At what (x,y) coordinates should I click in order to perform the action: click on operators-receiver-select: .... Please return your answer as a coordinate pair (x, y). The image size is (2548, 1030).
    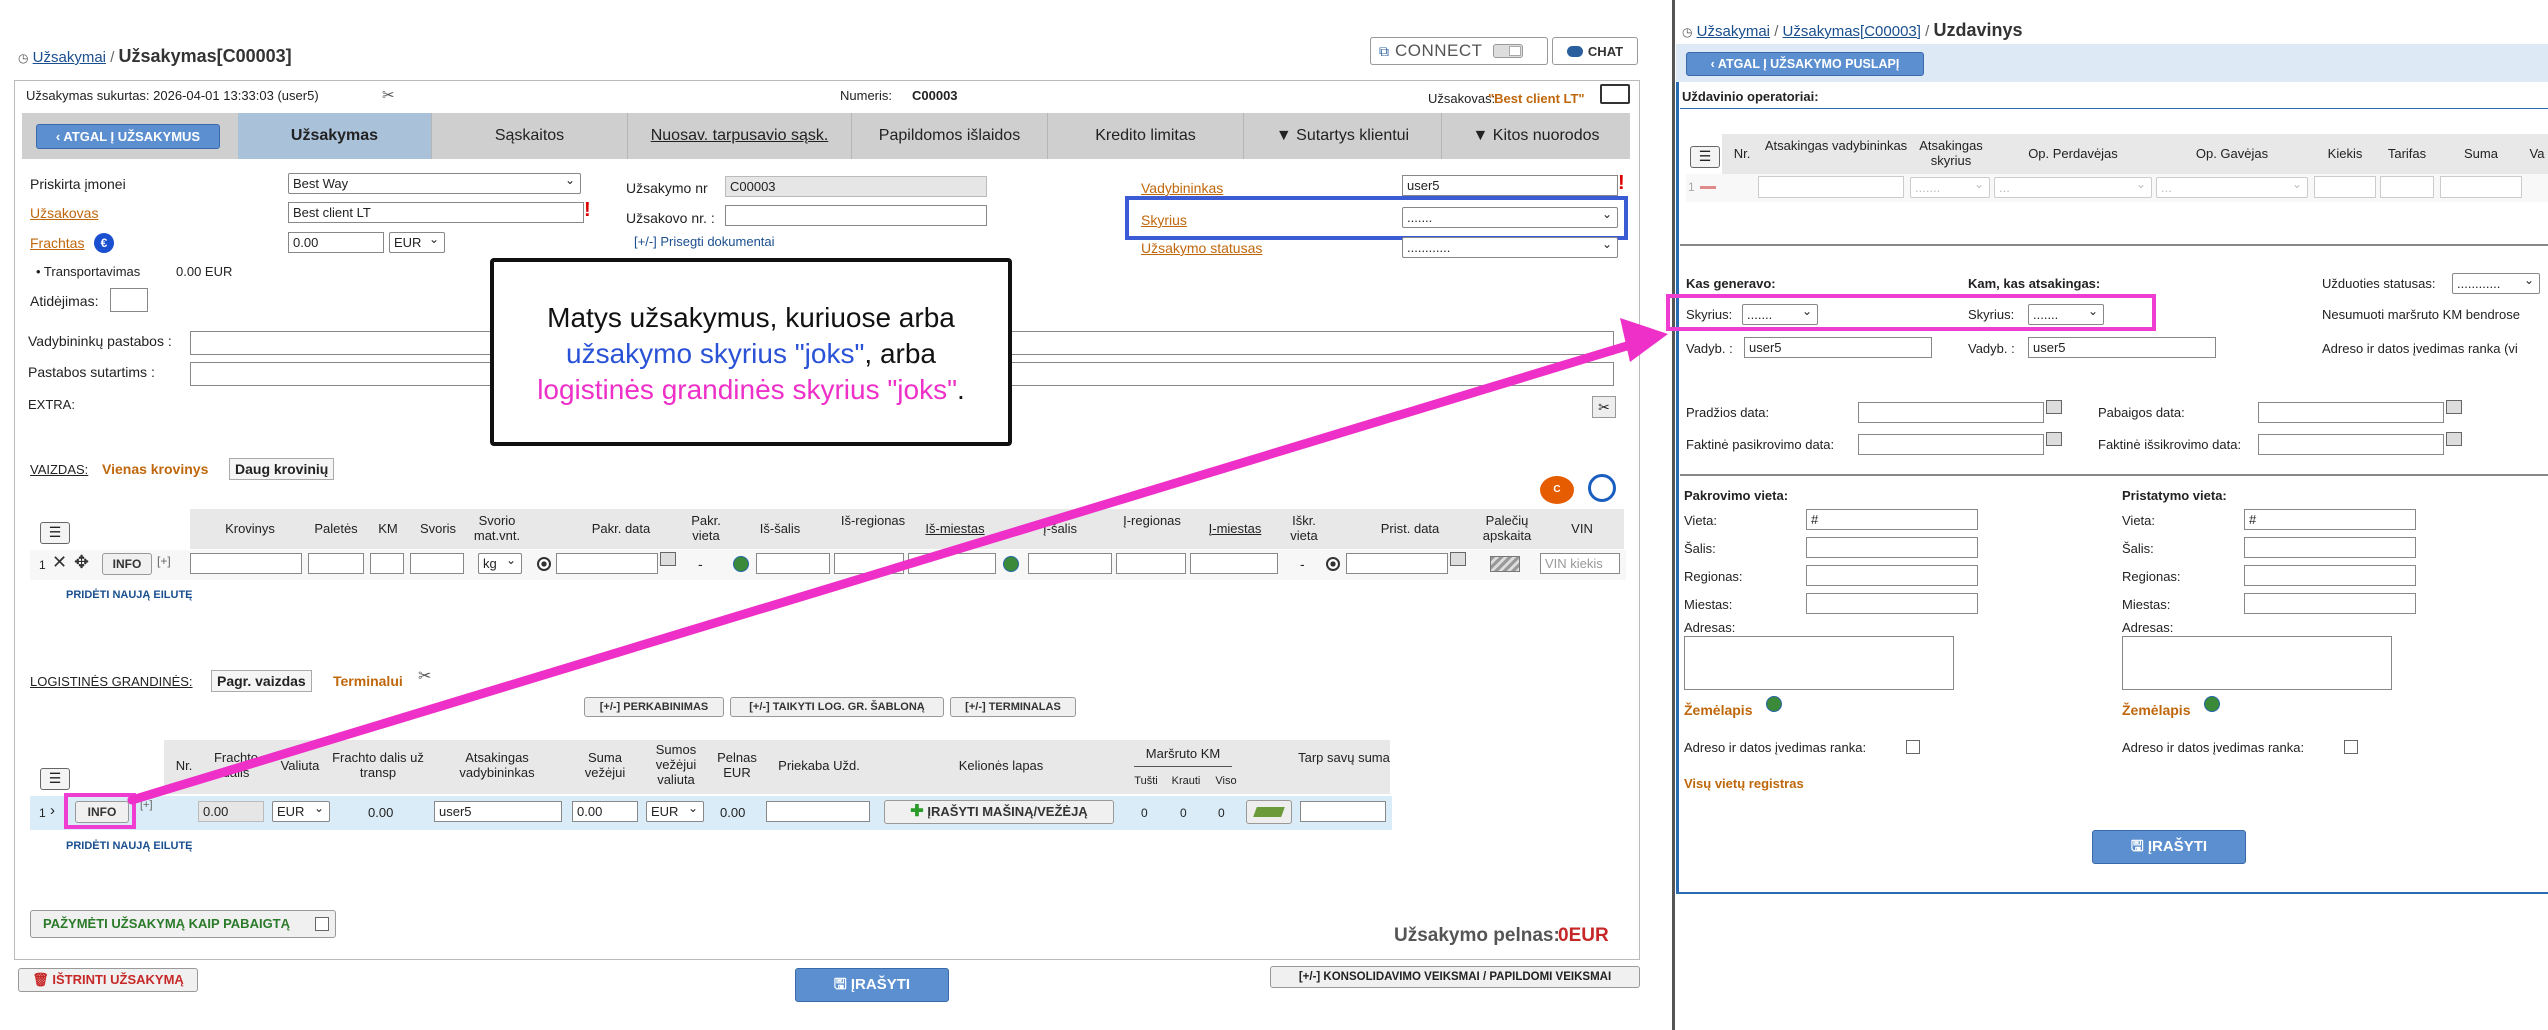
    Looking at the image, I should click on (2232, 187).